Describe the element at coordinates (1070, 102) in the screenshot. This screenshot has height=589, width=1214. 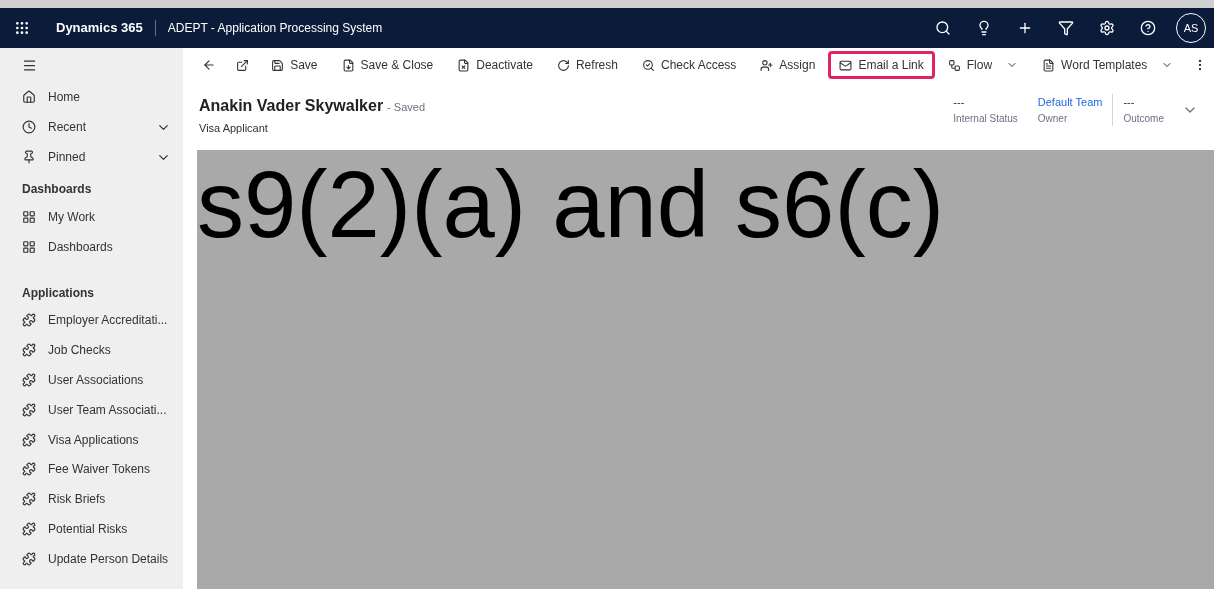
I see `field-value: Default Team` at that location.